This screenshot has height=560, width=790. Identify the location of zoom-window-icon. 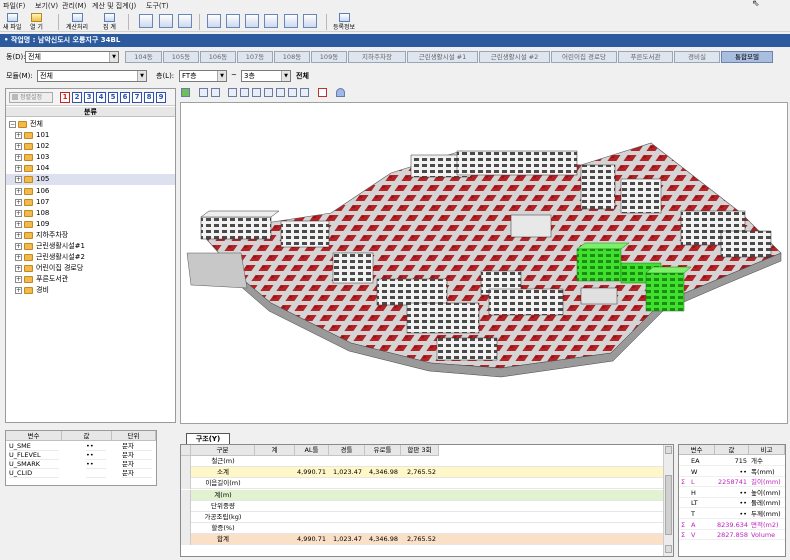
(185, 21).